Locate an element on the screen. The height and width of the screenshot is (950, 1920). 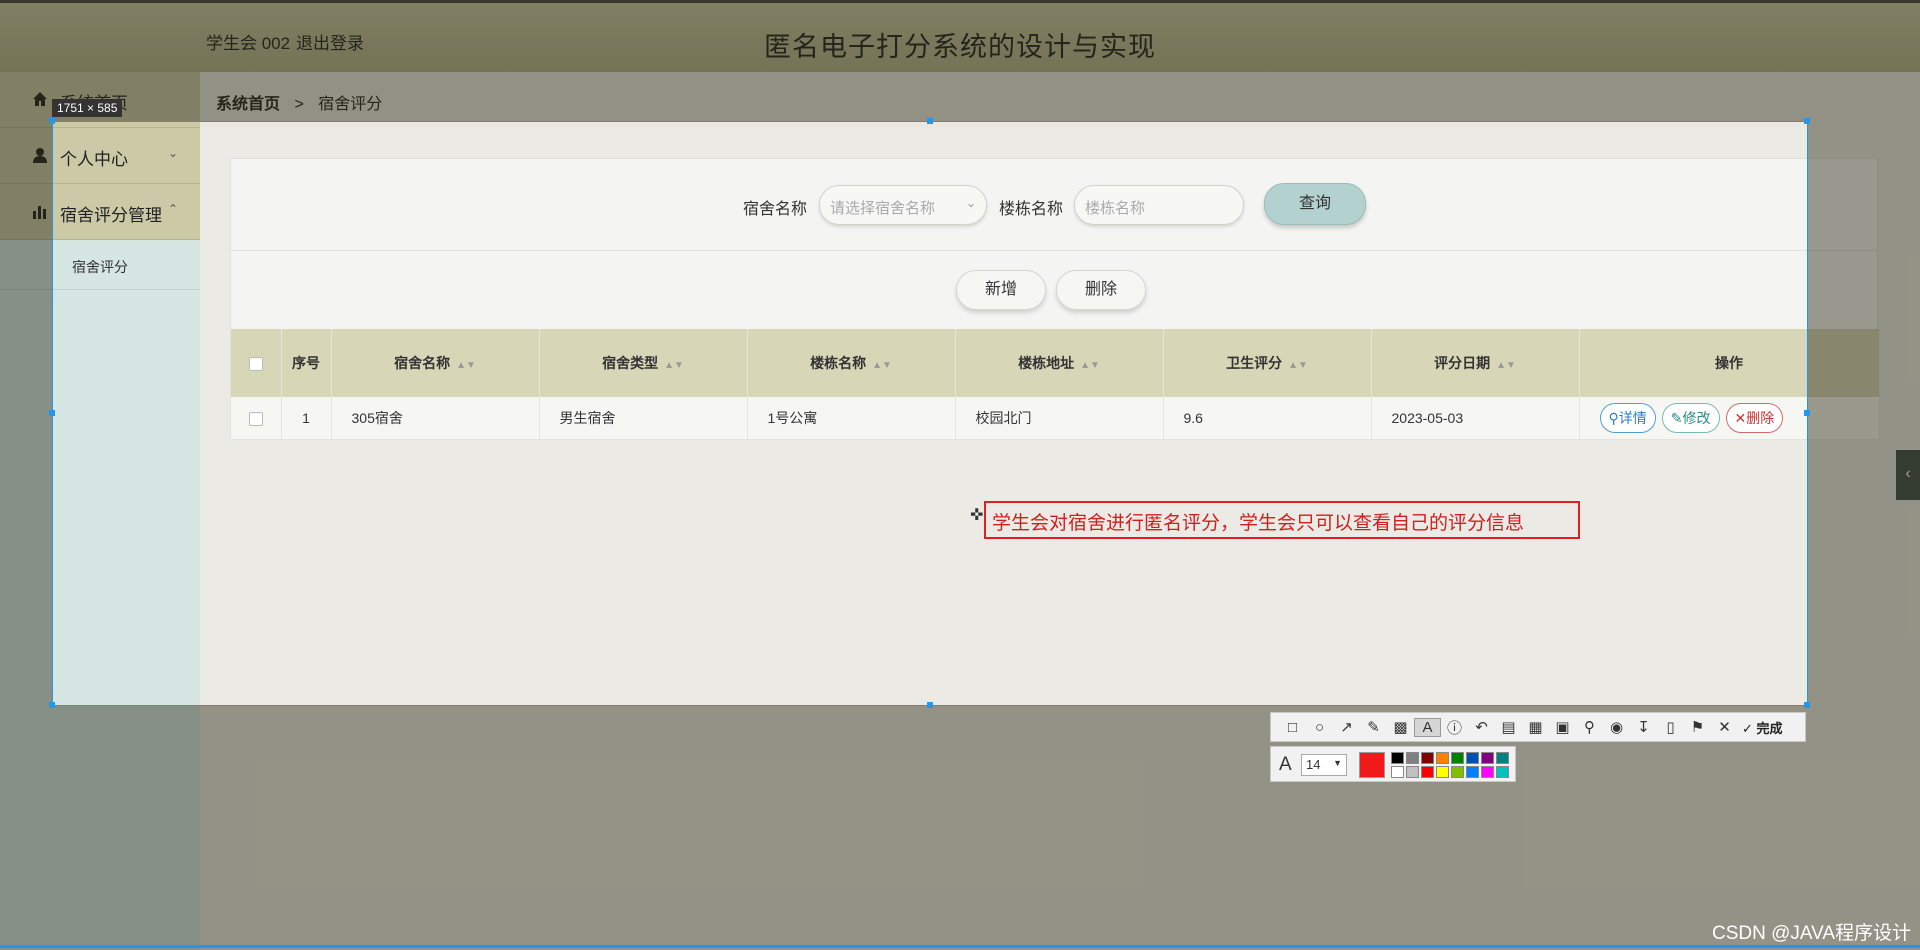
text-tool-icon: A is located at coordinates (1427, 727).